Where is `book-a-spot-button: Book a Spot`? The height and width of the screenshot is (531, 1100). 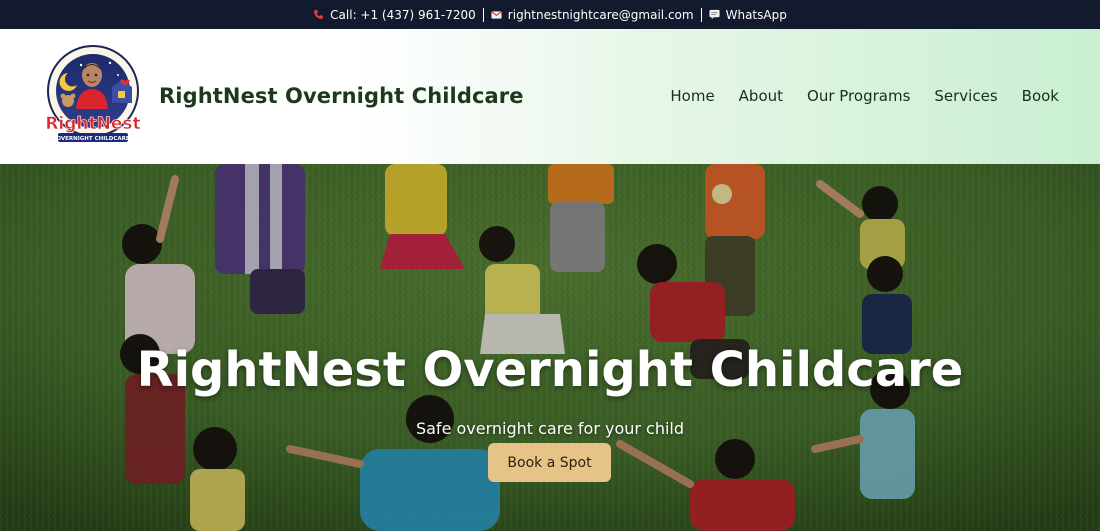
book-a-spot-button: Book a Spot is located at coordinates (549, 462).